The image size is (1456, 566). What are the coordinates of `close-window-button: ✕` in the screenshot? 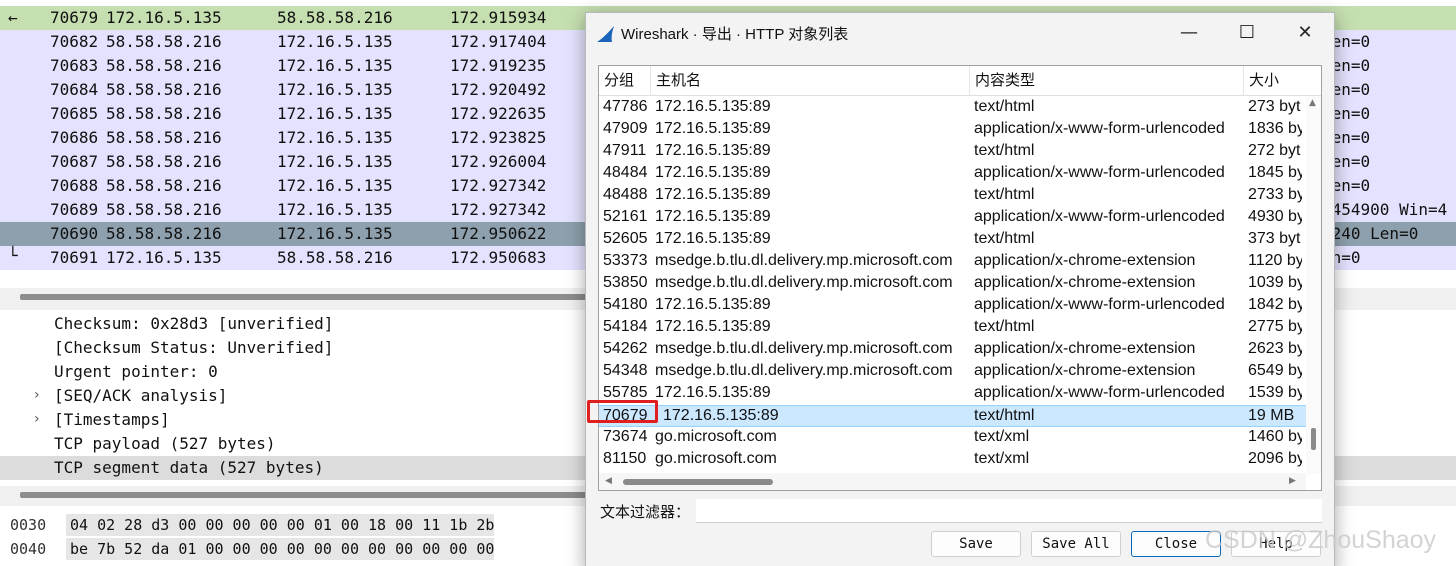 It's located at (1305, 33).